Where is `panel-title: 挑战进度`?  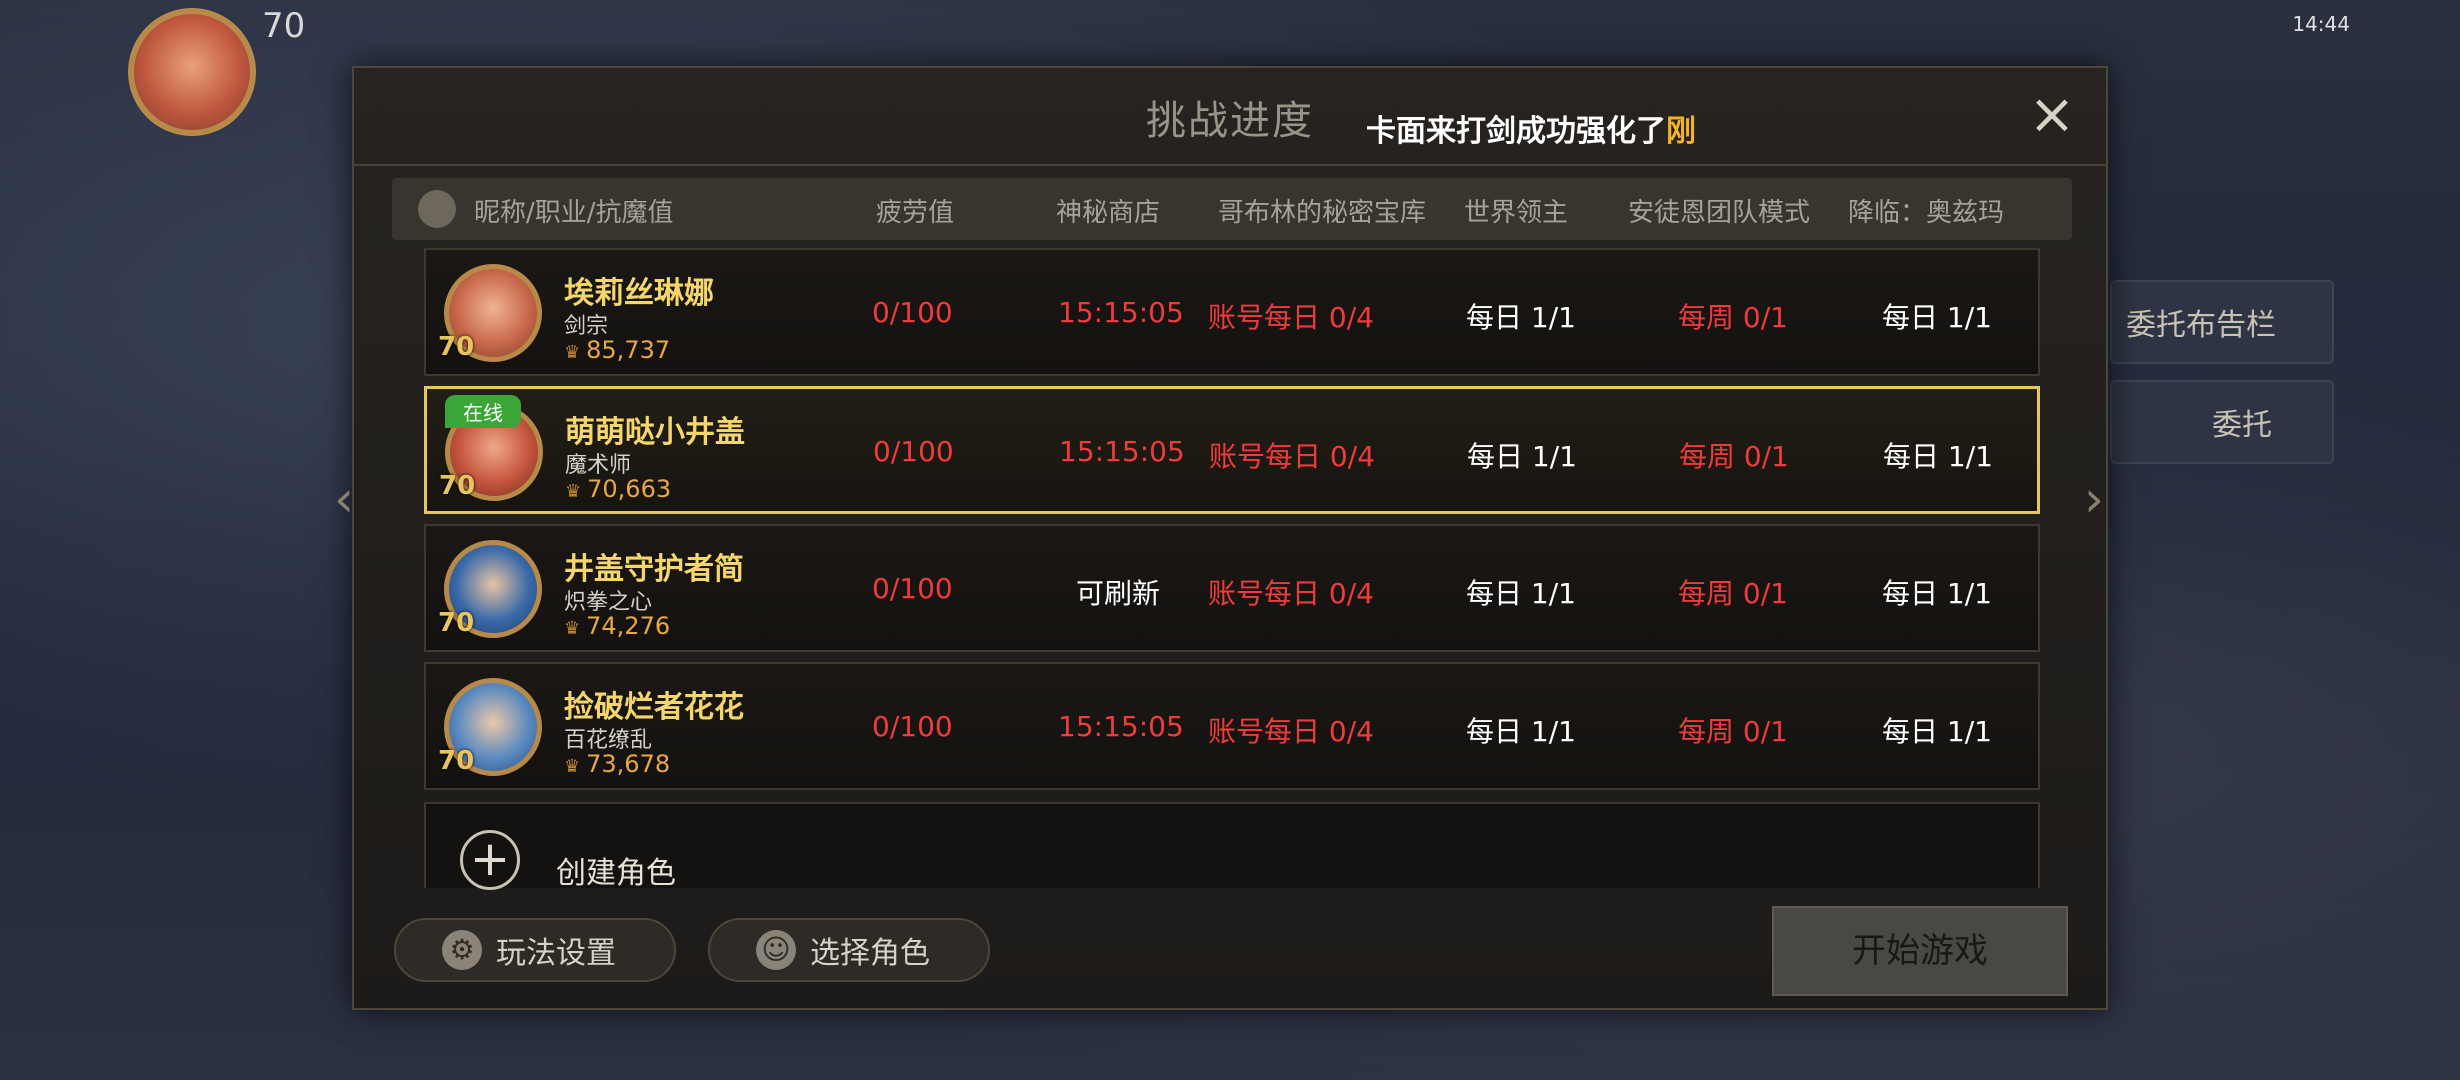
panel-title: 挑战进度 is located at coordinates (1230, 121).